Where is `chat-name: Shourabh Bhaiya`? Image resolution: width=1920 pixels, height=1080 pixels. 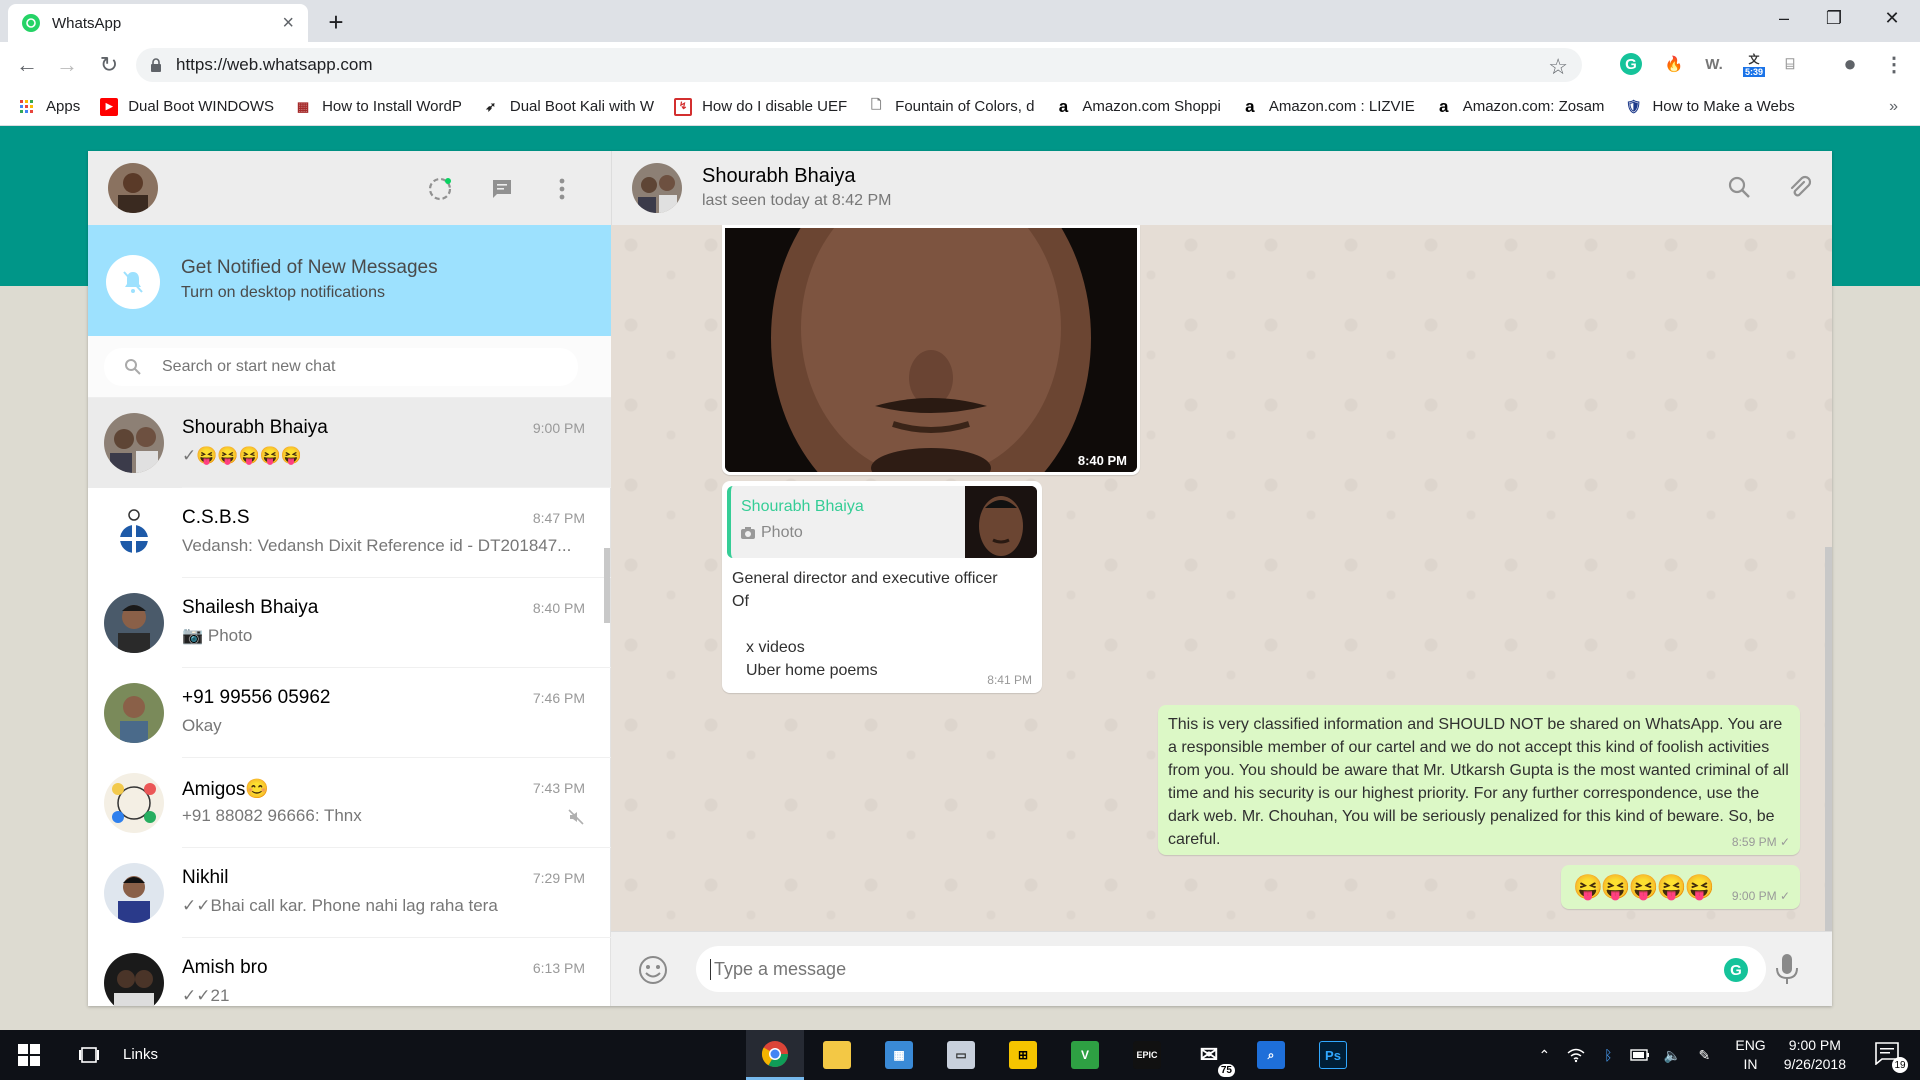 chat-name: Shourabh Bhaiya is located at coordinates (255, 427).